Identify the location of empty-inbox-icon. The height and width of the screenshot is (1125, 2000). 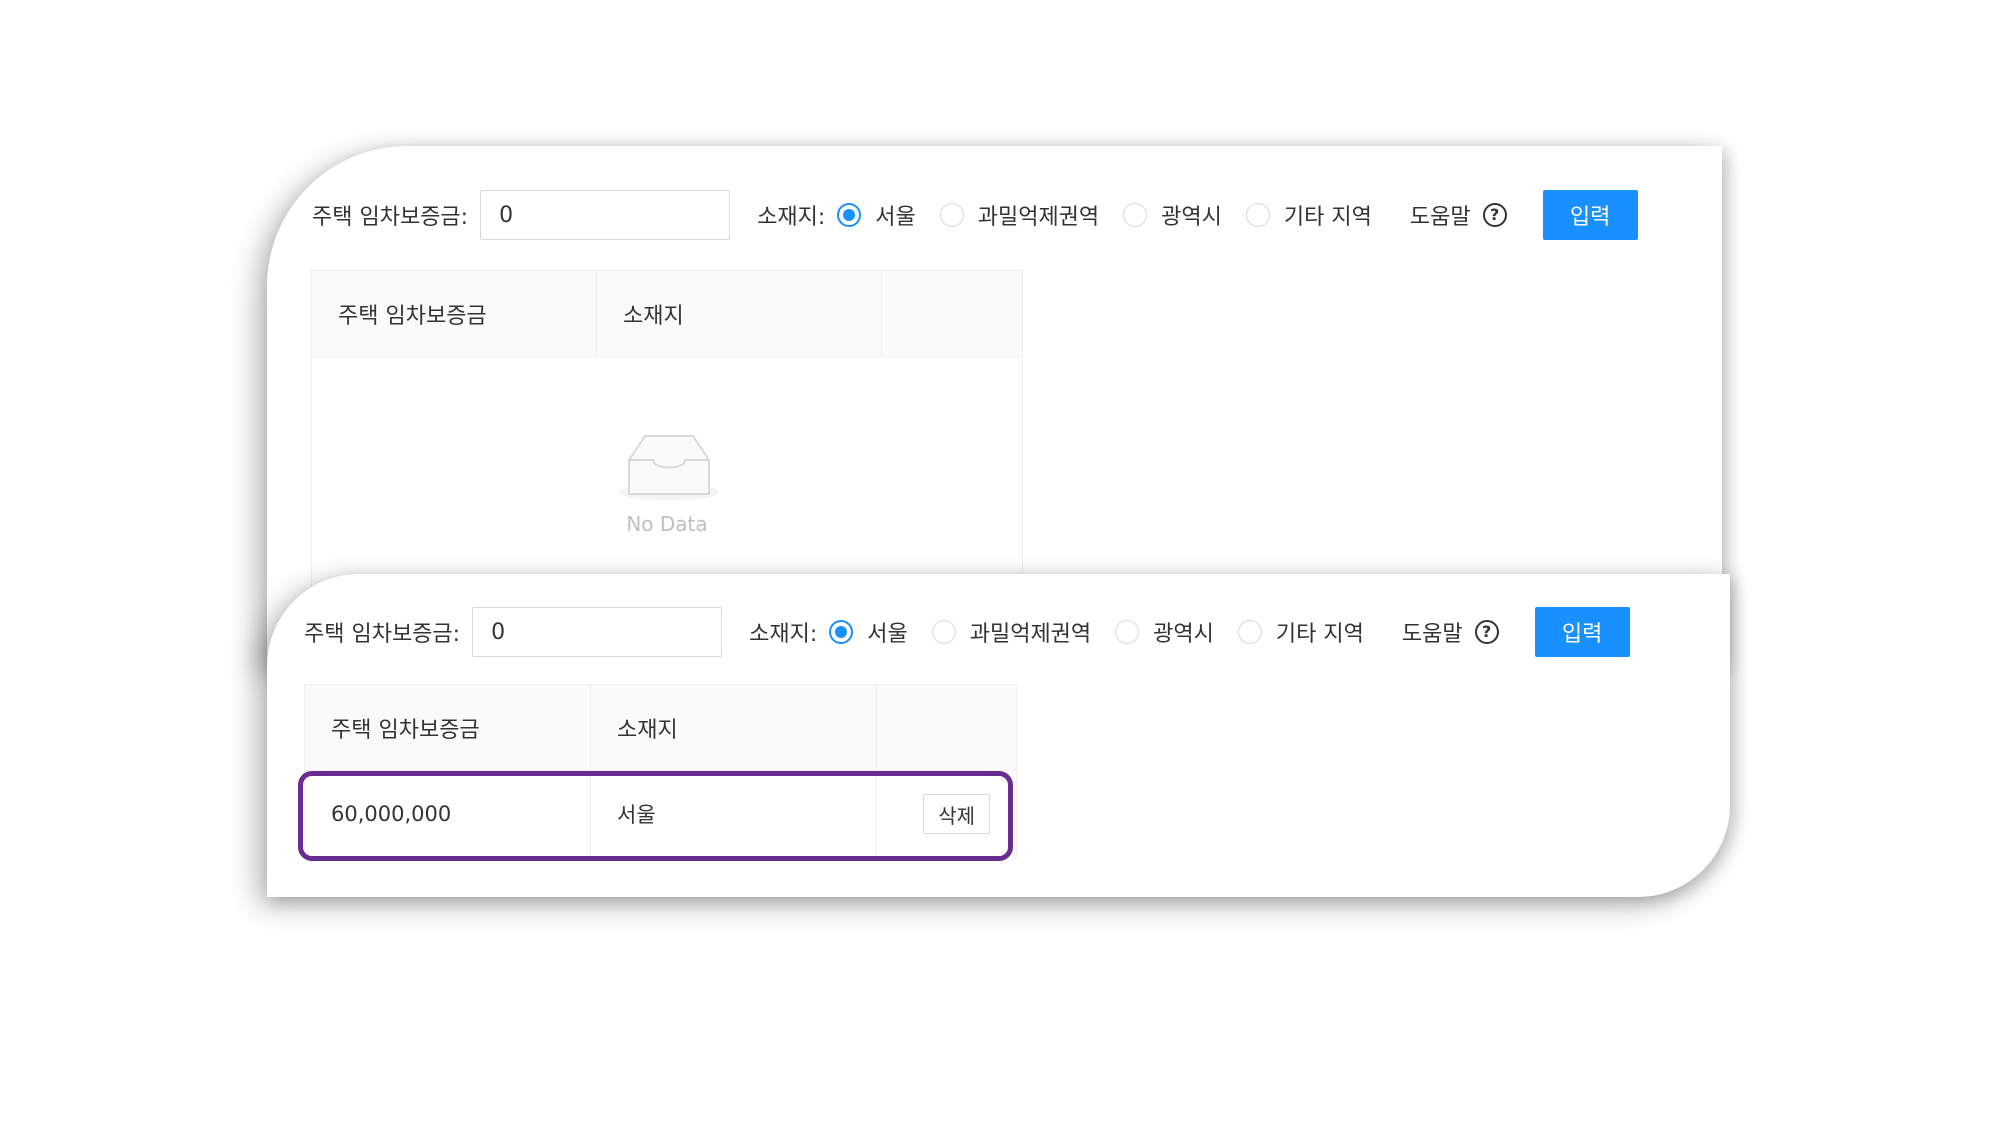
(669, 468).